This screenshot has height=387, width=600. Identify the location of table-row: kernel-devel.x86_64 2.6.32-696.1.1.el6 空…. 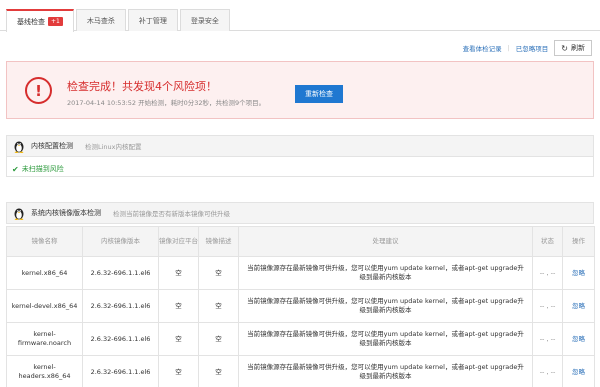
(300, 306).